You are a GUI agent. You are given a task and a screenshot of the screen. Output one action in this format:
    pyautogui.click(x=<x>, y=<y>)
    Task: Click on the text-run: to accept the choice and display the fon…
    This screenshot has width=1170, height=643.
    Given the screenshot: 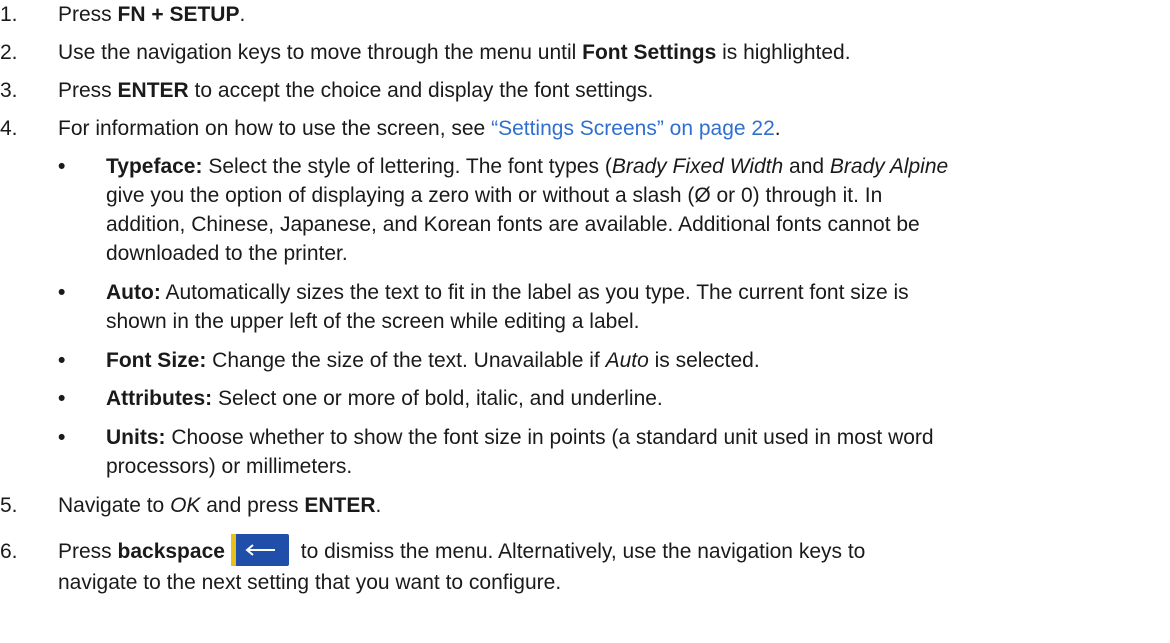 What is the action you would take?
    pyautogui.click(x=421, y=90)
    